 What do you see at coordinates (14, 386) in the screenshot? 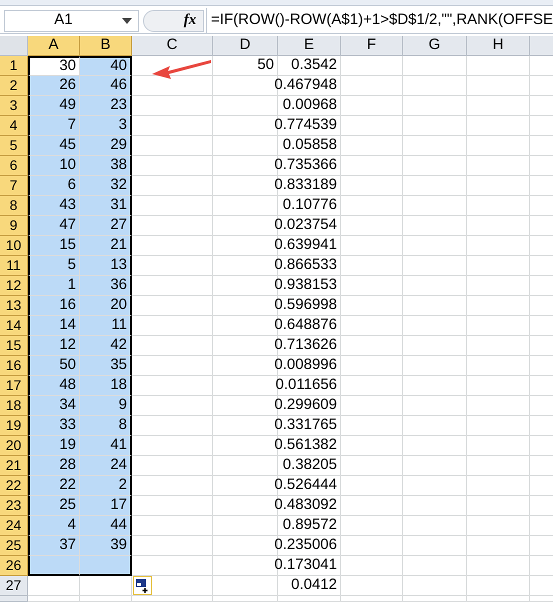
I see `row-header: 17` at bounding box center [14, 386].